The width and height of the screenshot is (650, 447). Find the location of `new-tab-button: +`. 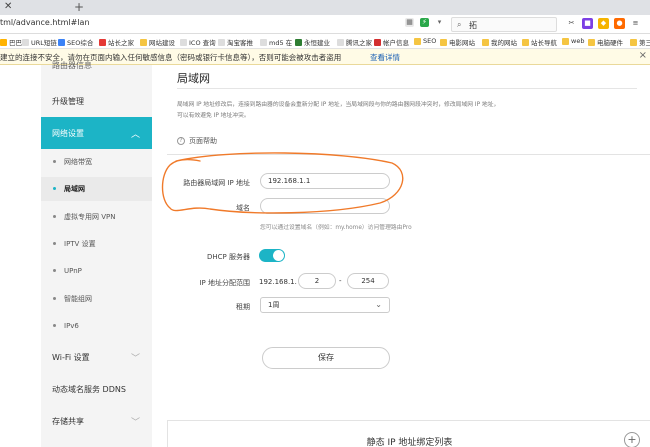

new-tab-button: + is located at coordinates (79, 7).